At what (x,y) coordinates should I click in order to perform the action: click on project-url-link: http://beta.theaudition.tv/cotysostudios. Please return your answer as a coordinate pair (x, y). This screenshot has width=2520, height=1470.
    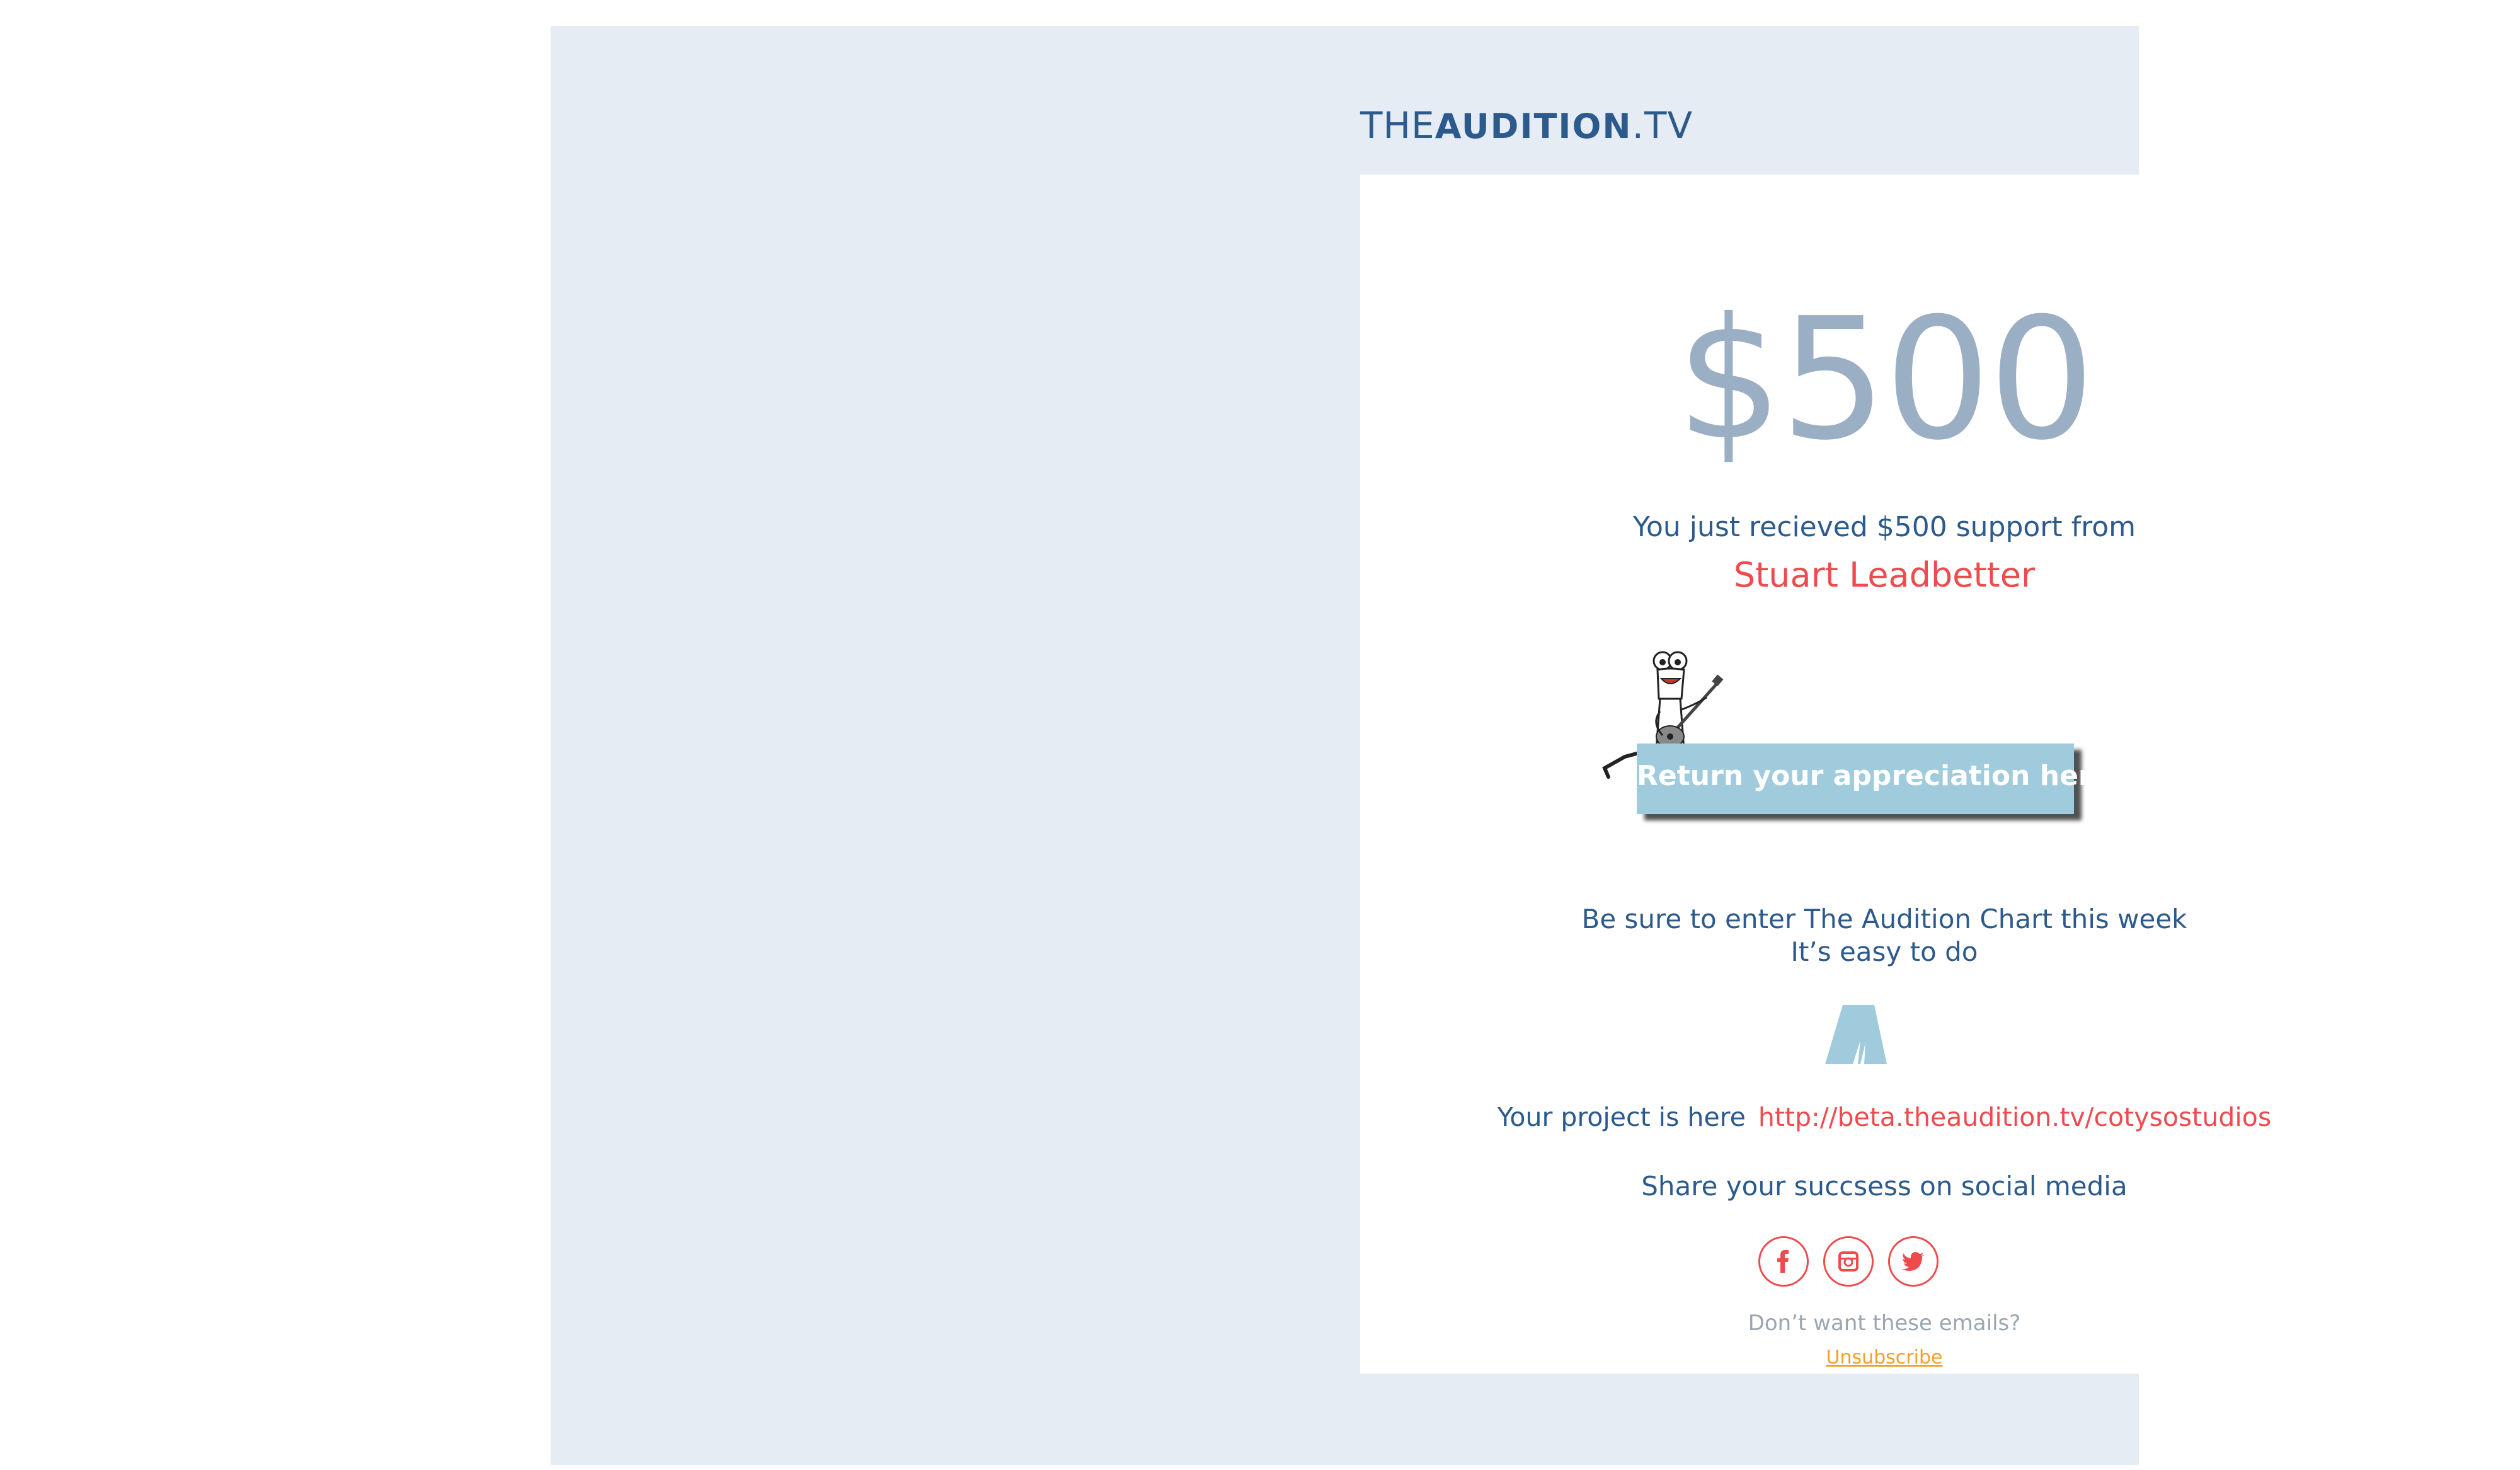
    Looking at the image, I should click on (2014, 1117).